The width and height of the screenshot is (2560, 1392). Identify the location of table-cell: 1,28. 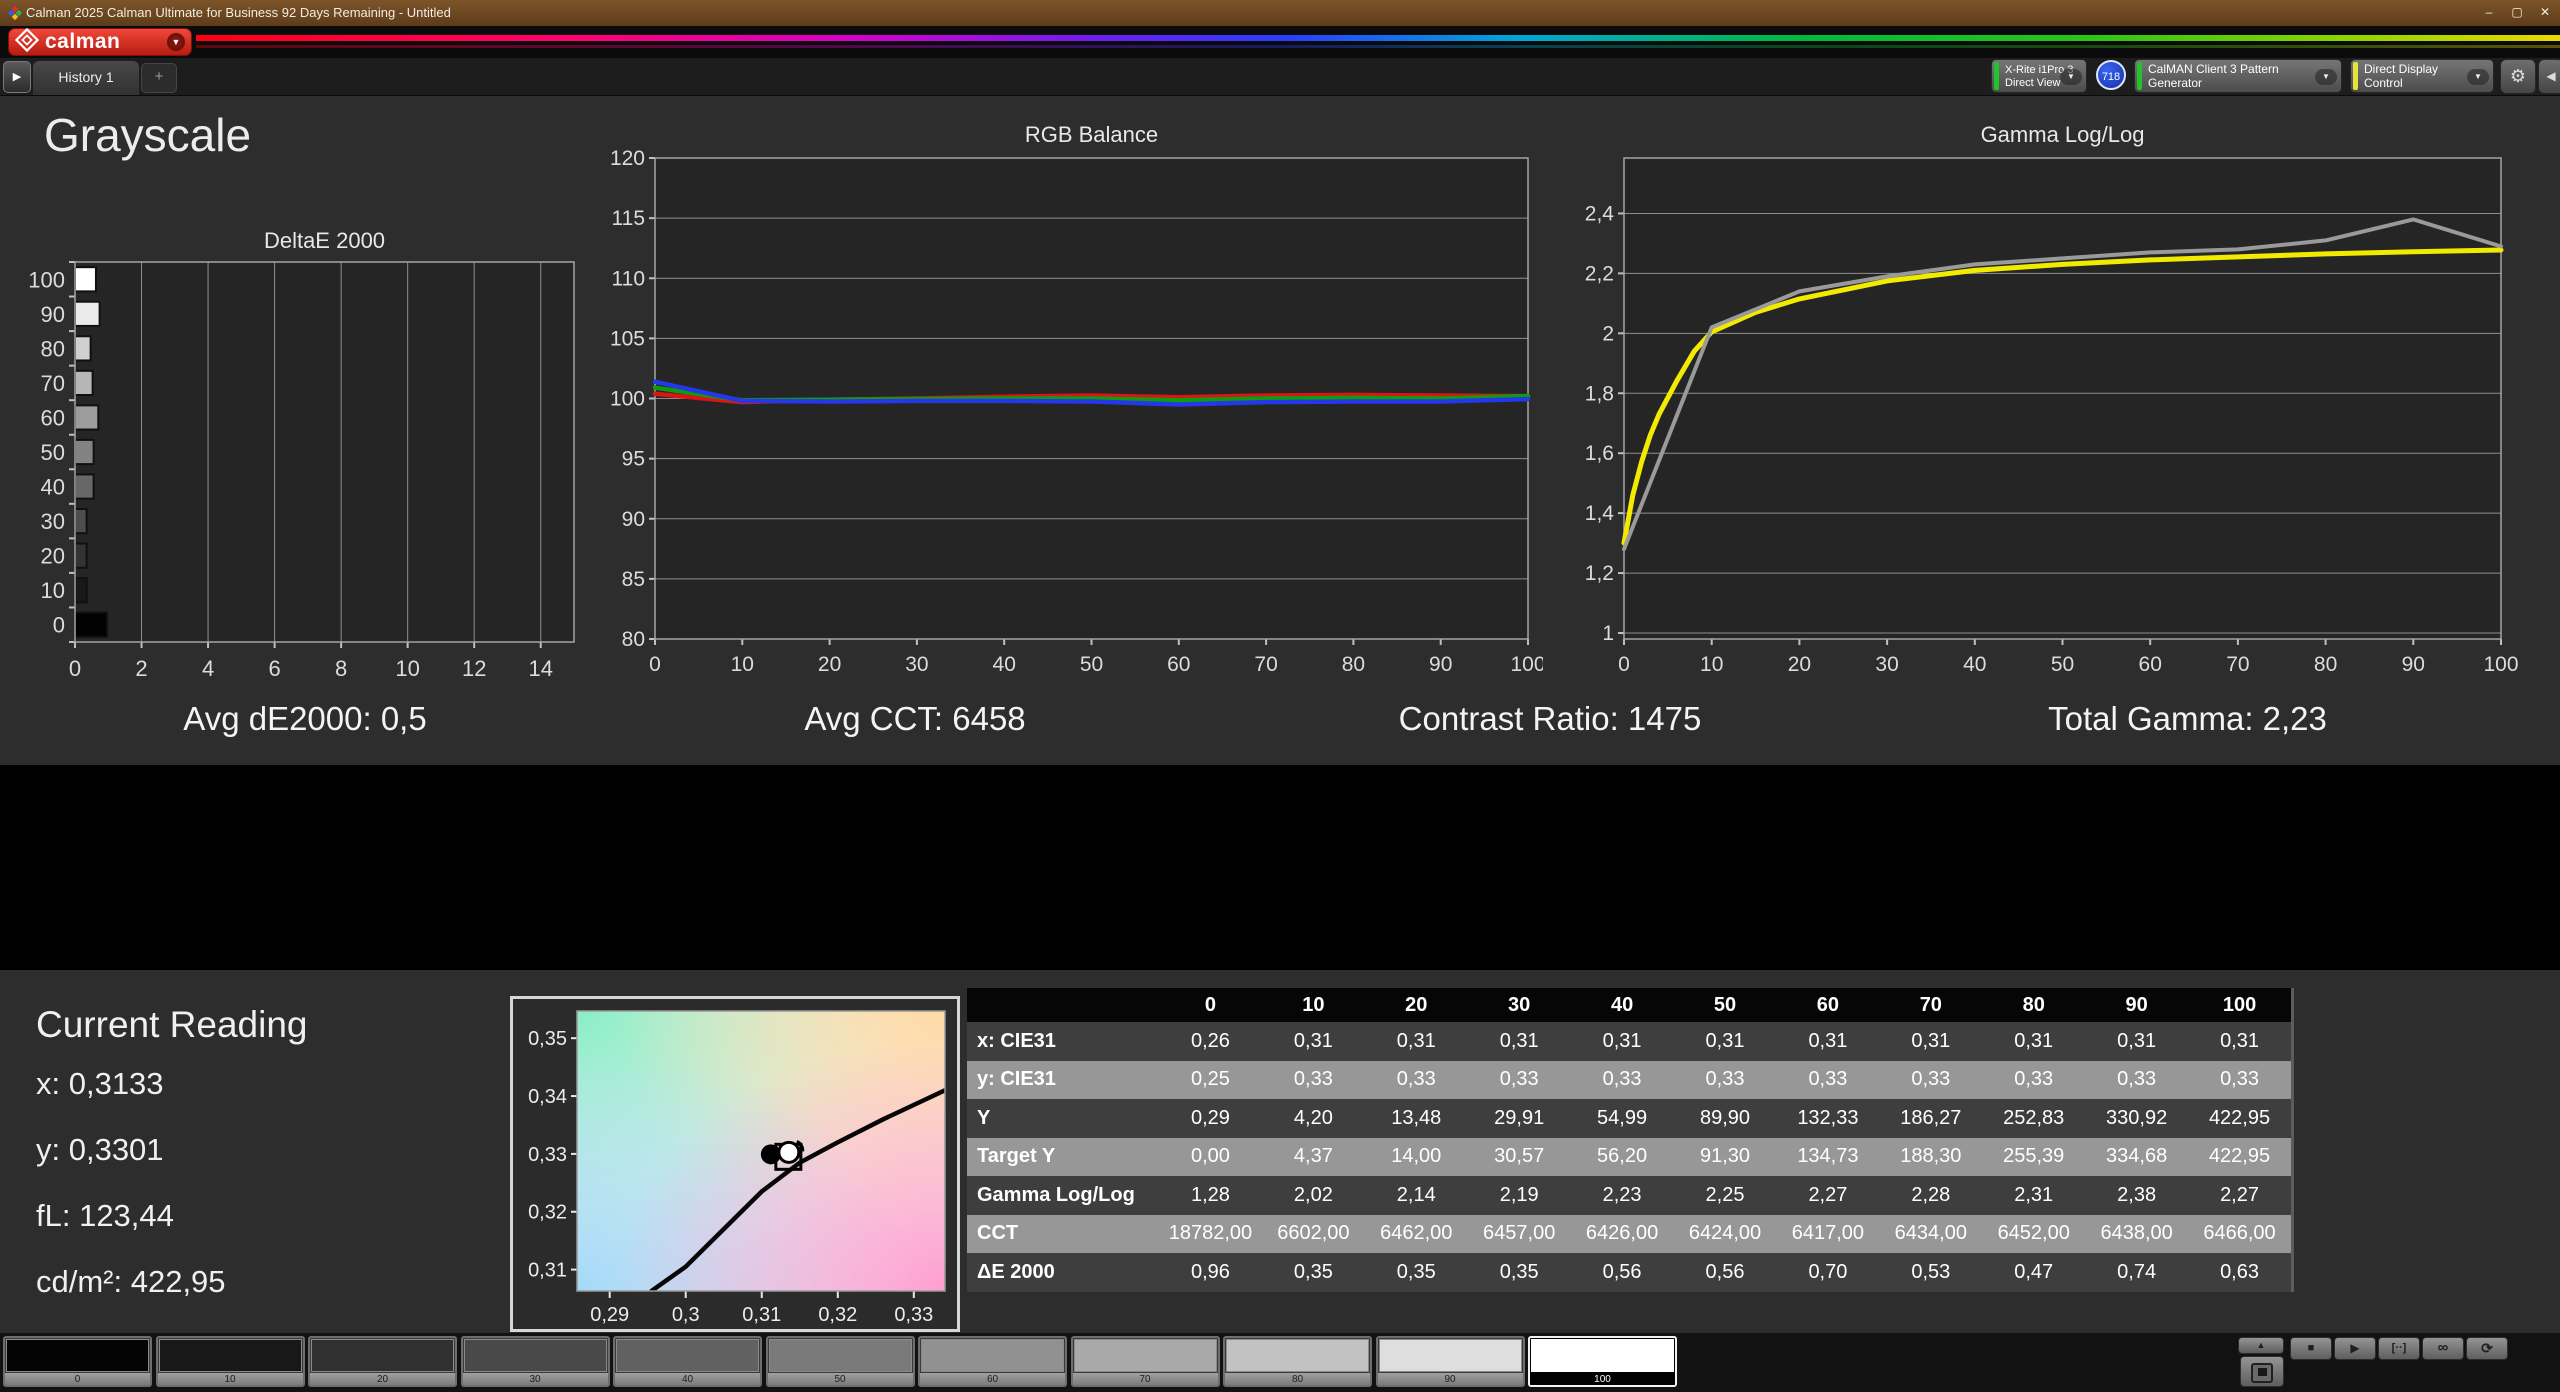
(1210, 1194).